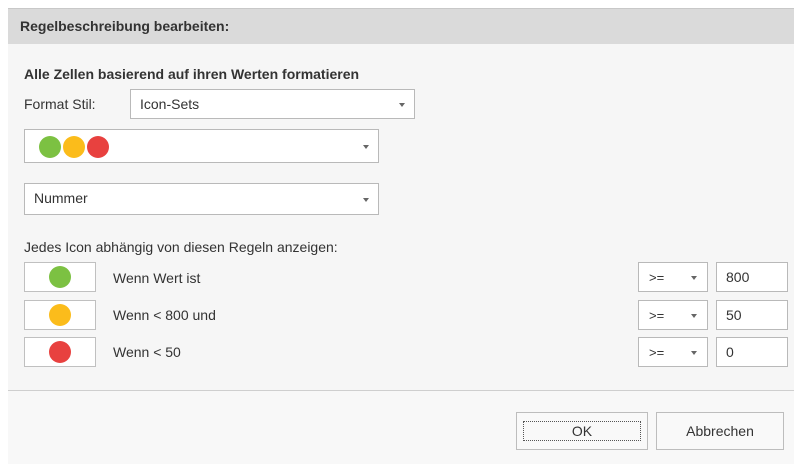  What do you see at coordinates (673, 277) in the screenshot?
I see `rule-operator-dropdown-1: >=` at bounding box center [673, 277].